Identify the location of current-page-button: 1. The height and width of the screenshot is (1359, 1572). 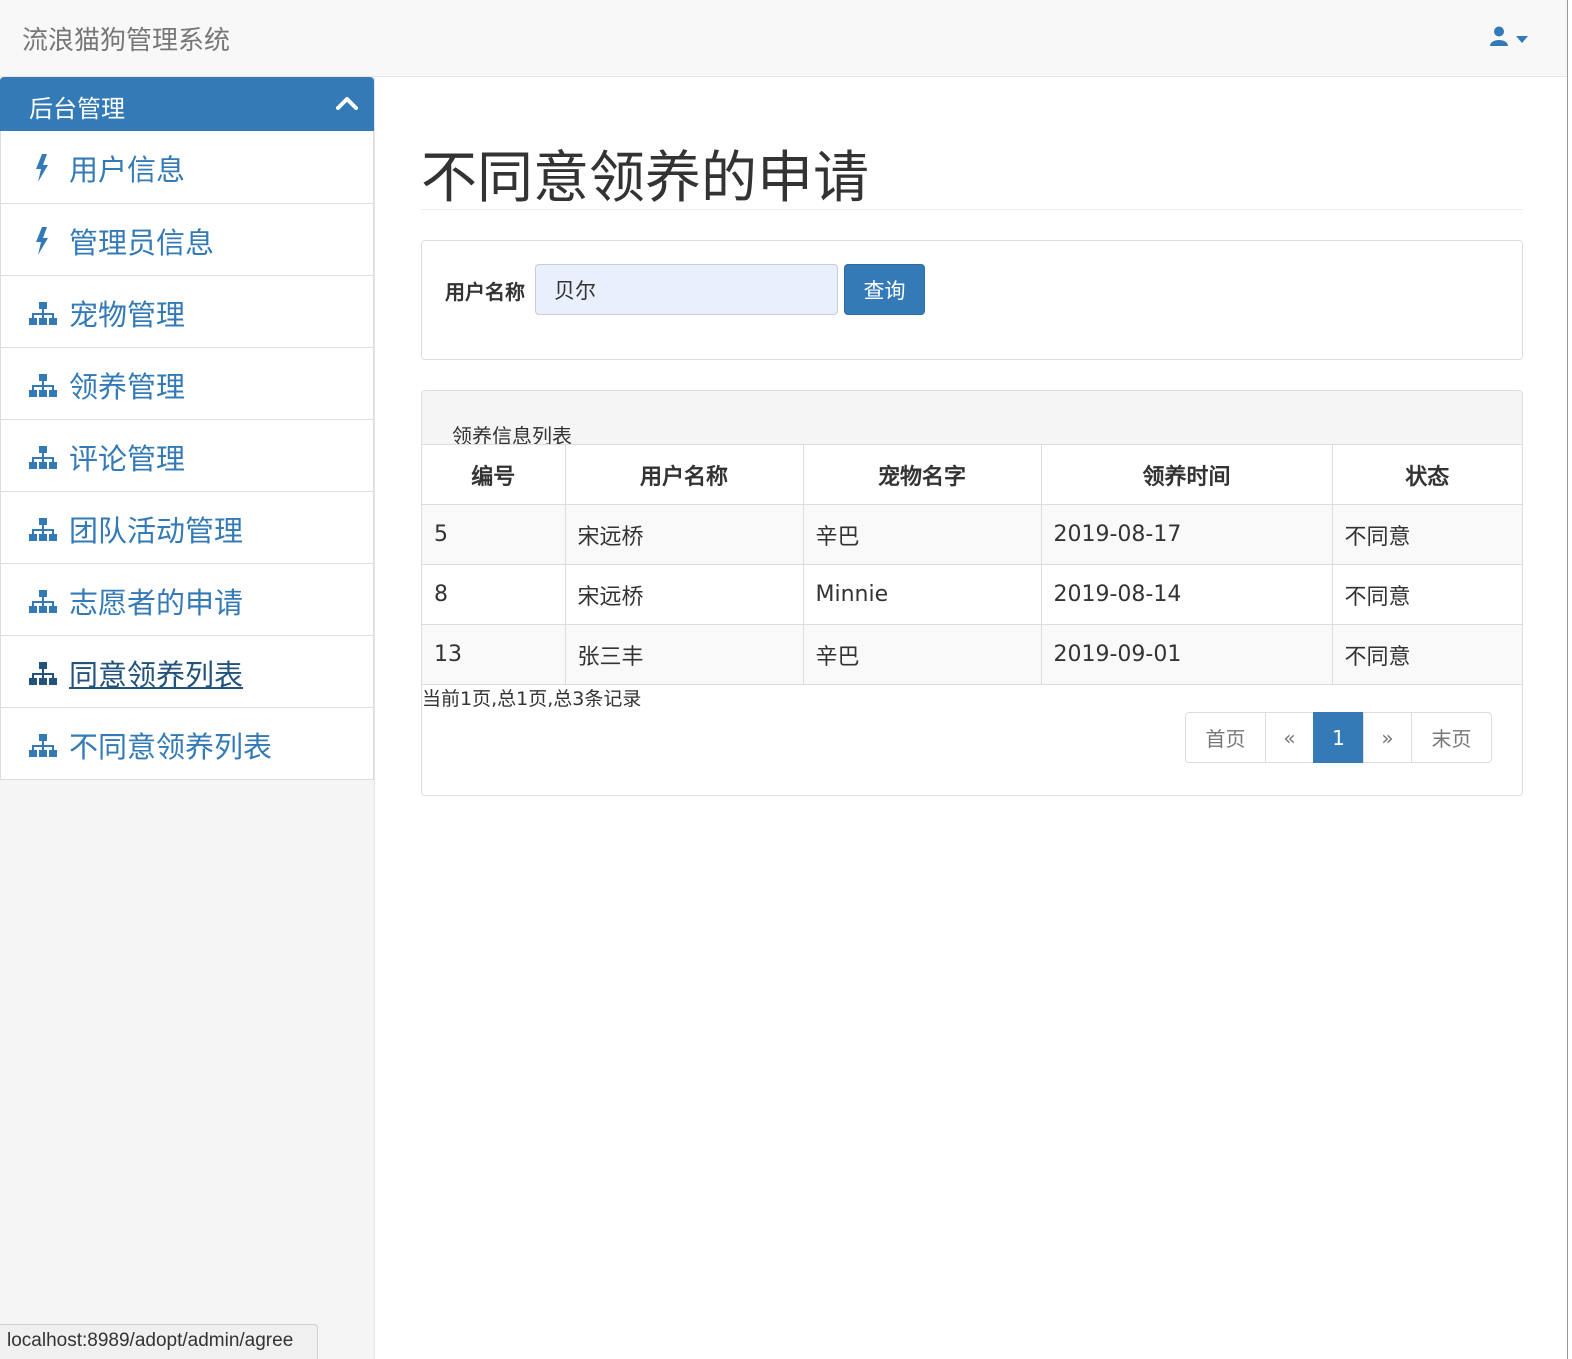
(1338, 737).